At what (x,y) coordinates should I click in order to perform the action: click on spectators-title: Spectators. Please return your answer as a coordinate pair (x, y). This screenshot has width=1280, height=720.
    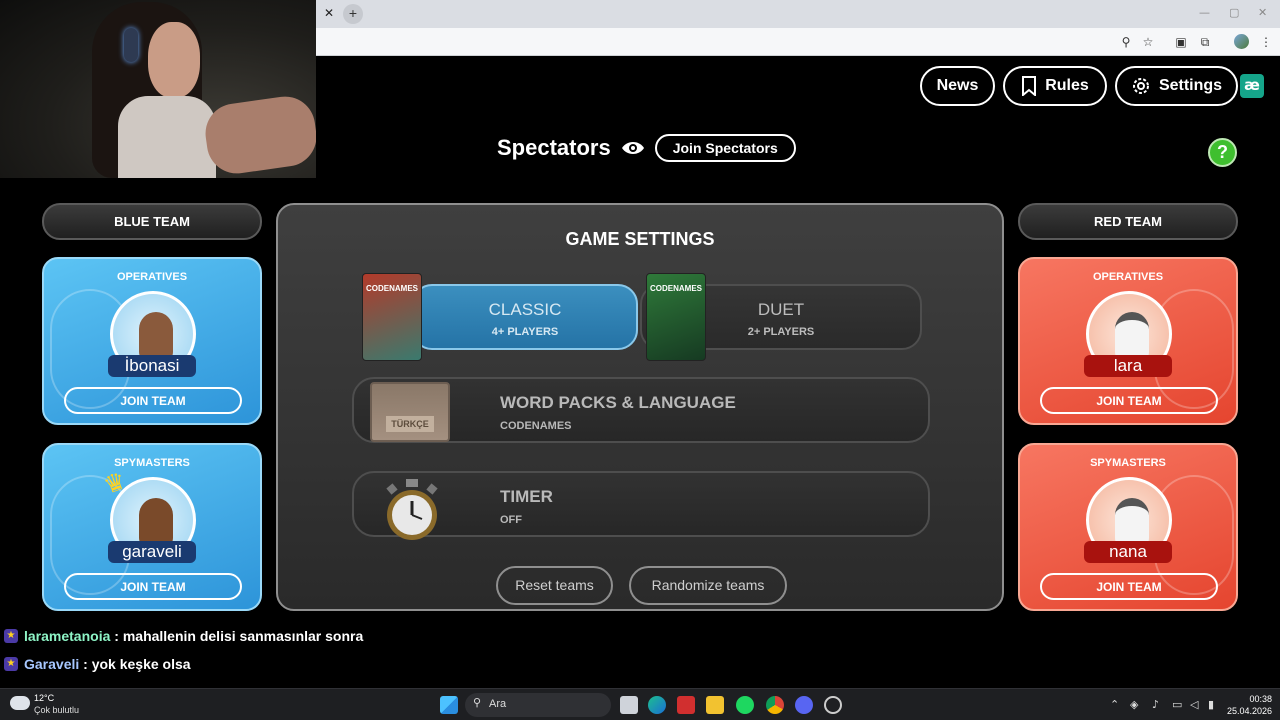
    Looking at the image, I should click on (554, 147).